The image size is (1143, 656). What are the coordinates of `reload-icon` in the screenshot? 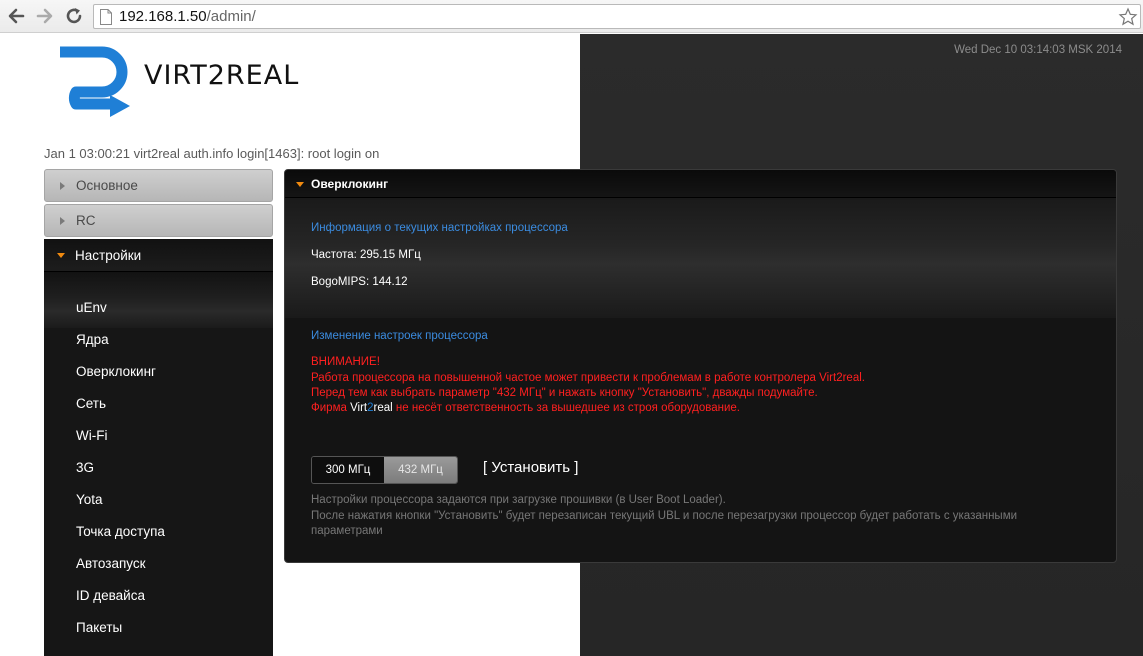 It's located at (74, 16).